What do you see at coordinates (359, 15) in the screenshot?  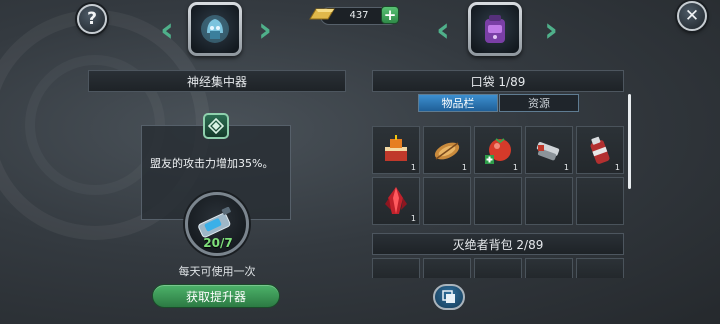 I see `gold-amount: 437` at bounding box center [359, 15].